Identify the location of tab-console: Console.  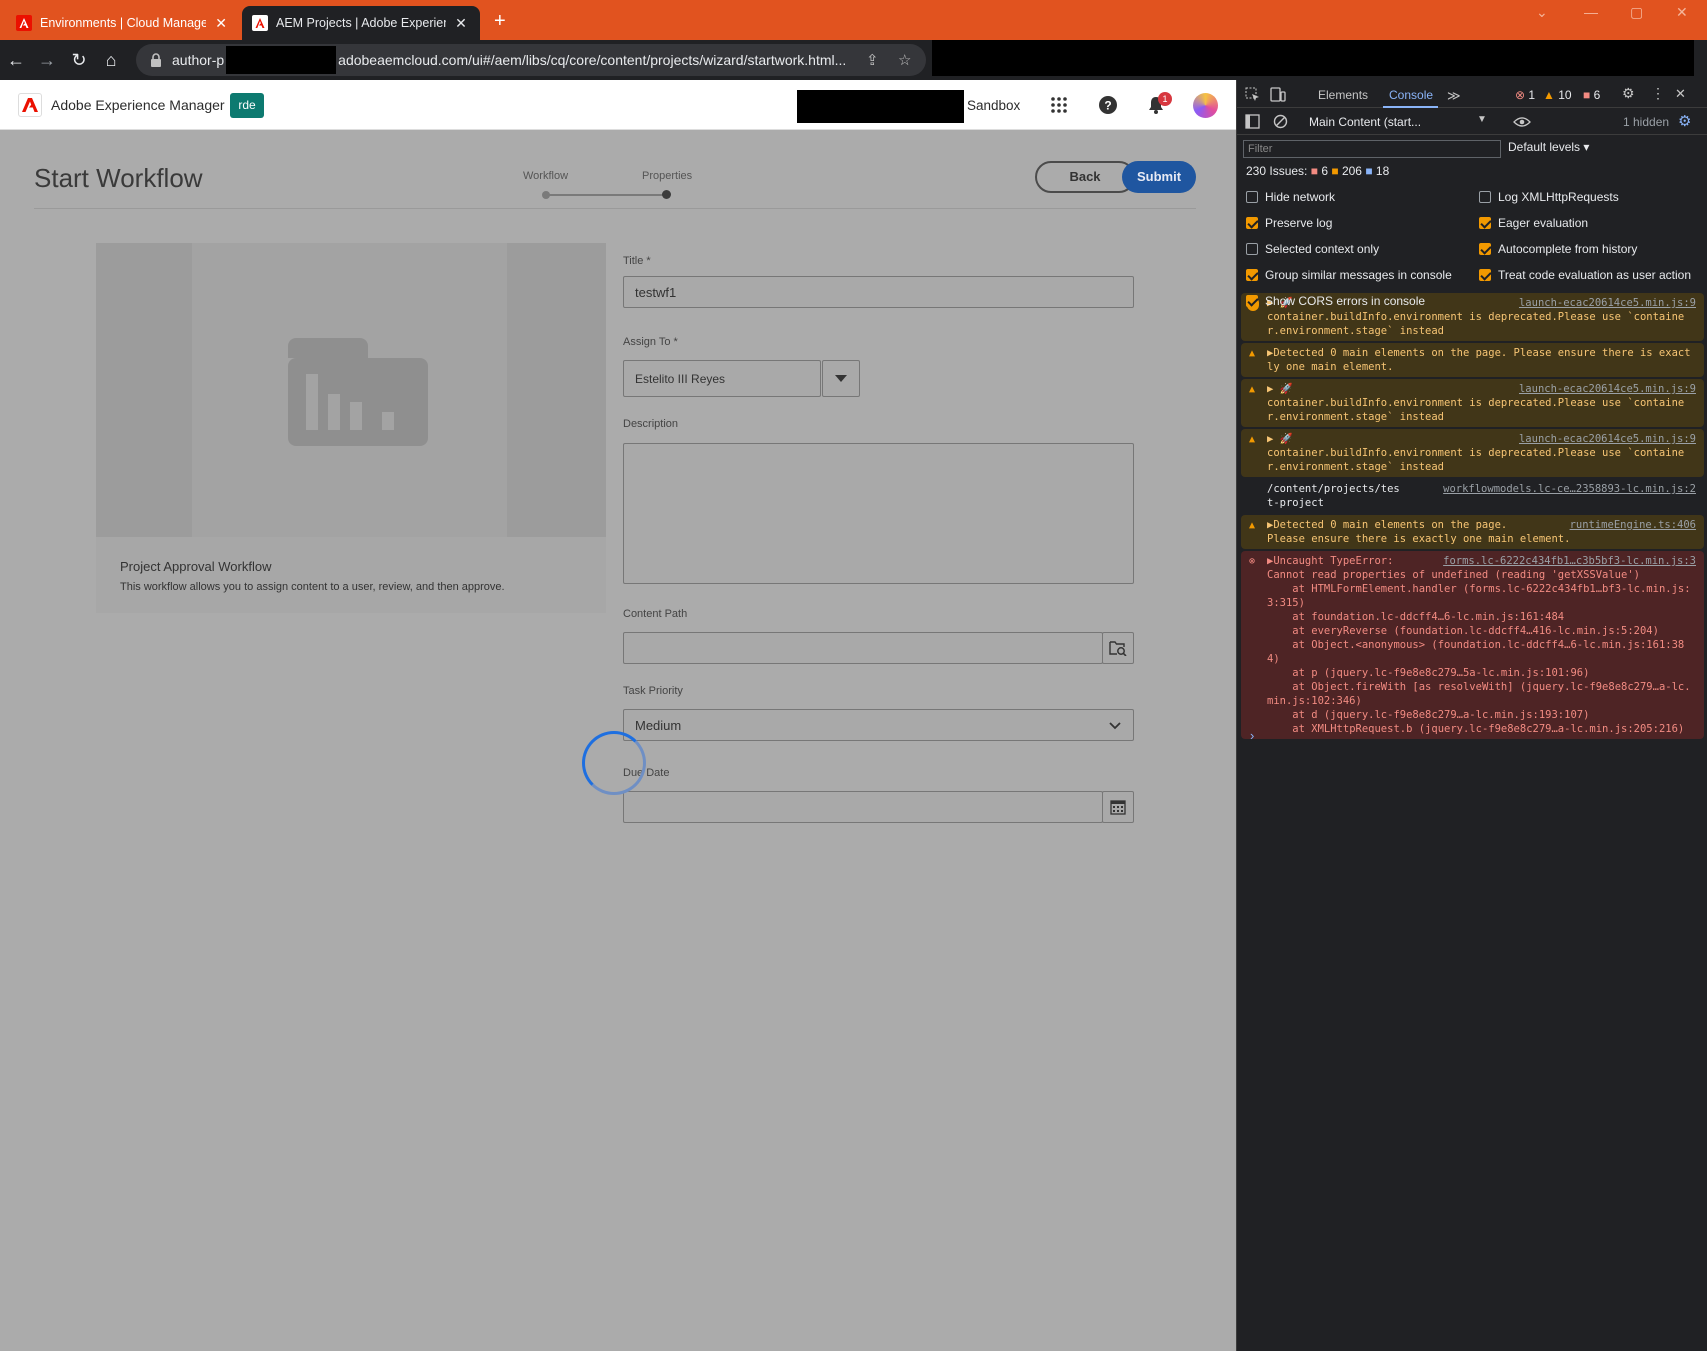
(1411, 95).